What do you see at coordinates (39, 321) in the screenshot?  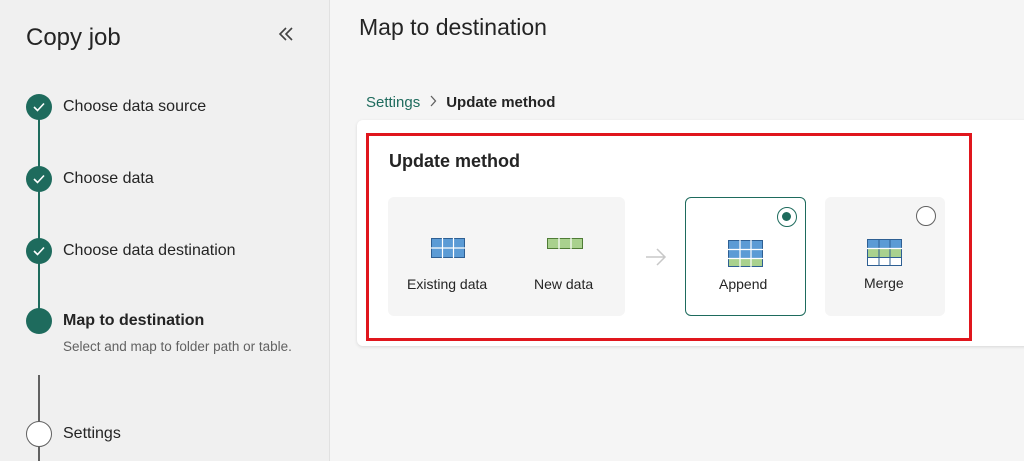 I see `step-current-indicator` at bounding box center [39, 321].